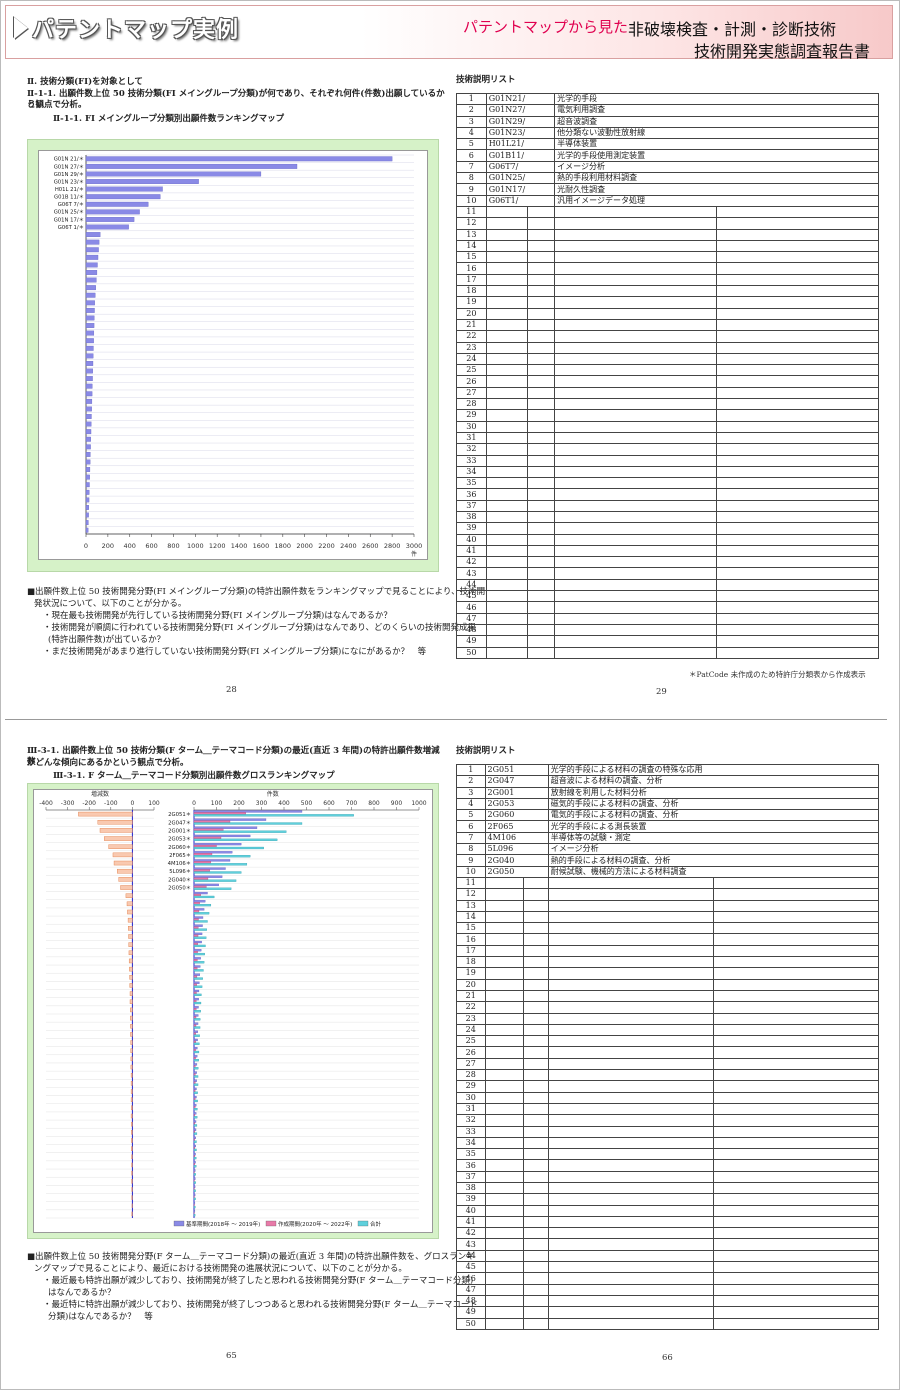  What do you see at coordinates (194, 776) in the screenshot?
I see `chart-title: Ⅲ-3-1. F ターム＿テーマコード分類別出願件数グロスランキングマップ` at bounding box center [194, 776].